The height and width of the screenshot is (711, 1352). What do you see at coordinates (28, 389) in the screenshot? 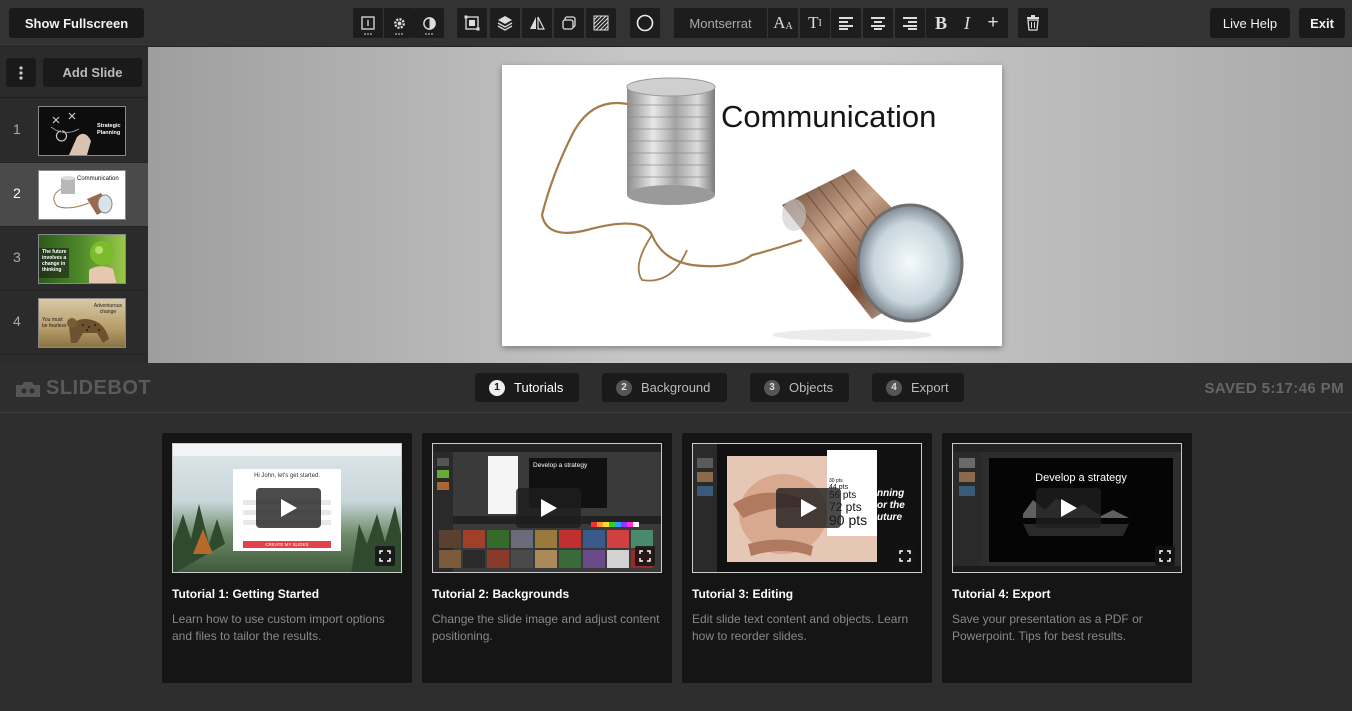
I see `robot-logo-icon` at bounding box center [28, 389].